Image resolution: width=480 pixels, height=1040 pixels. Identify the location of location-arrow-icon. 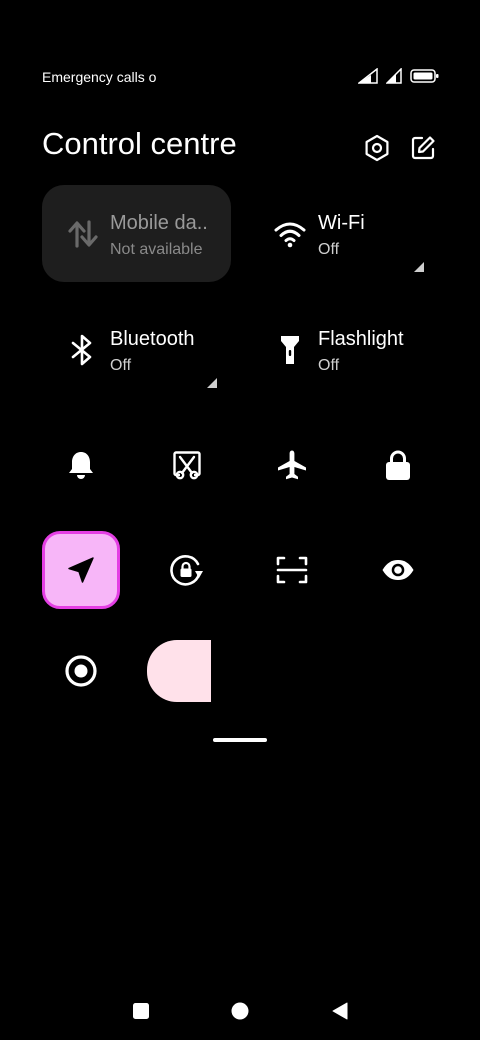
(81, 570).